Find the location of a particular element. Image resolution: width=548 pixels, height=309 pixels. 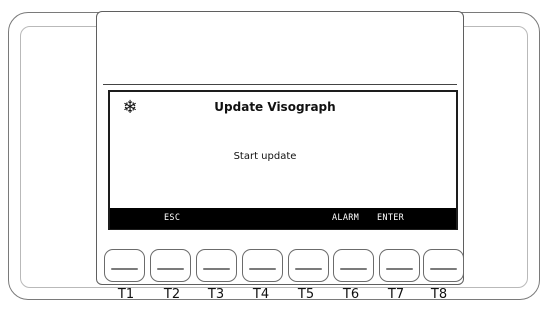

display-message: Start update is located at coordinates (265, 156).